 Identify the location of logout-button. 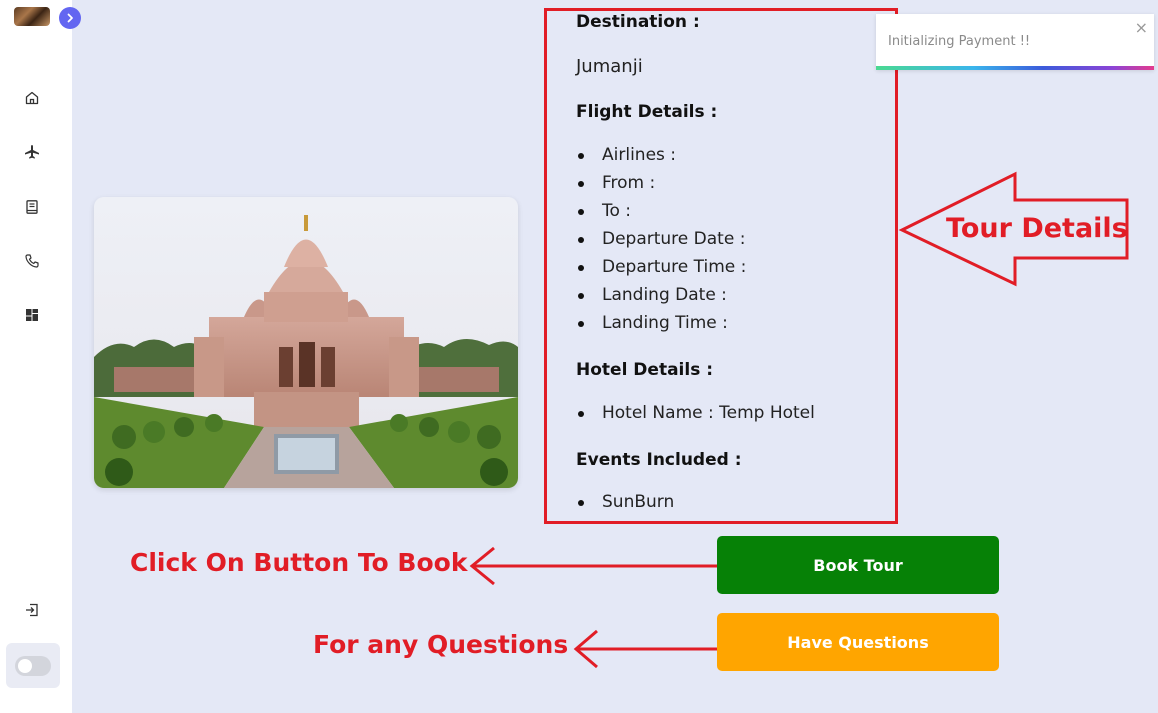
(32, 610).